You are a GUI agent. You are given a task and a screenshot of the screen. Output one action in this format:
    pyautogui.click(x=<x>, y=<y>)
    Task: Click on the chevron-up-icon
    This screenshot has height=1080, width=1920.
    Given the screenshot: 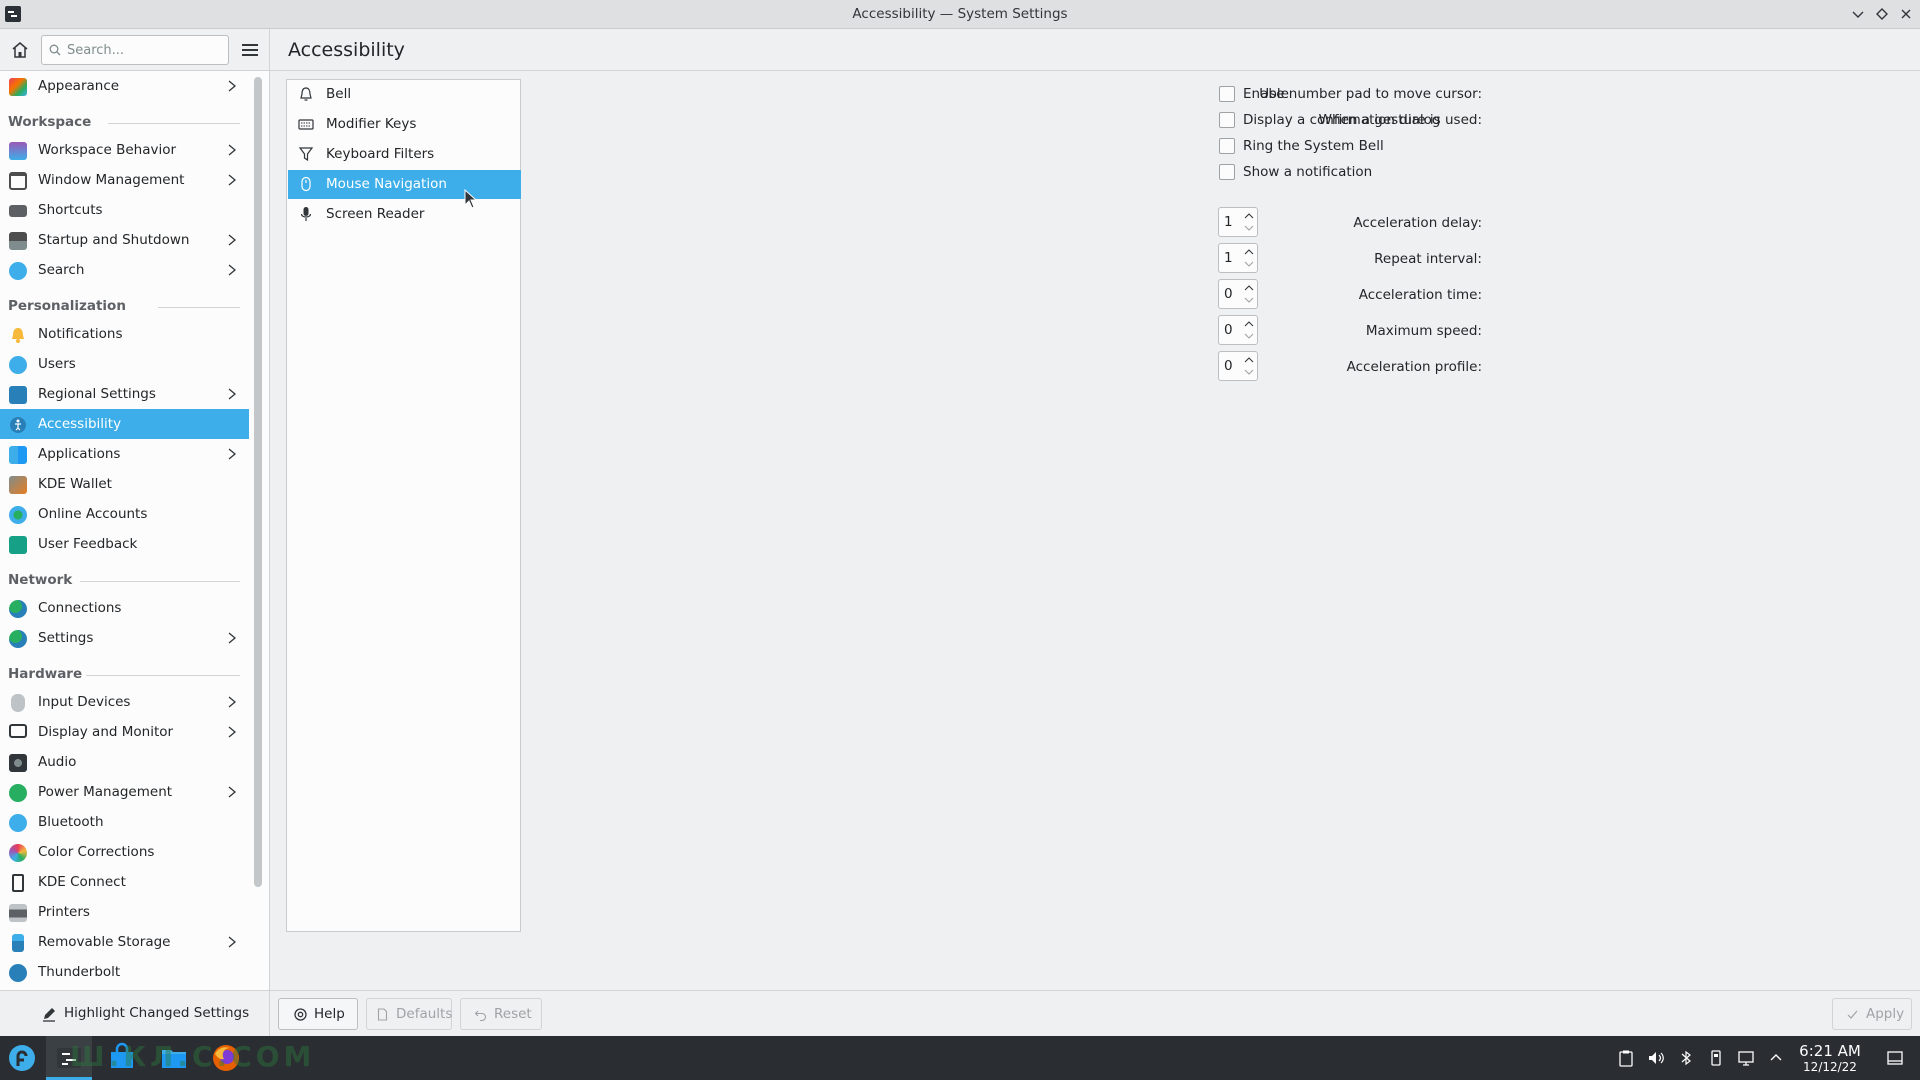 What is the action you would take?
    pyautogui.click(x=1776, y=1058)
    